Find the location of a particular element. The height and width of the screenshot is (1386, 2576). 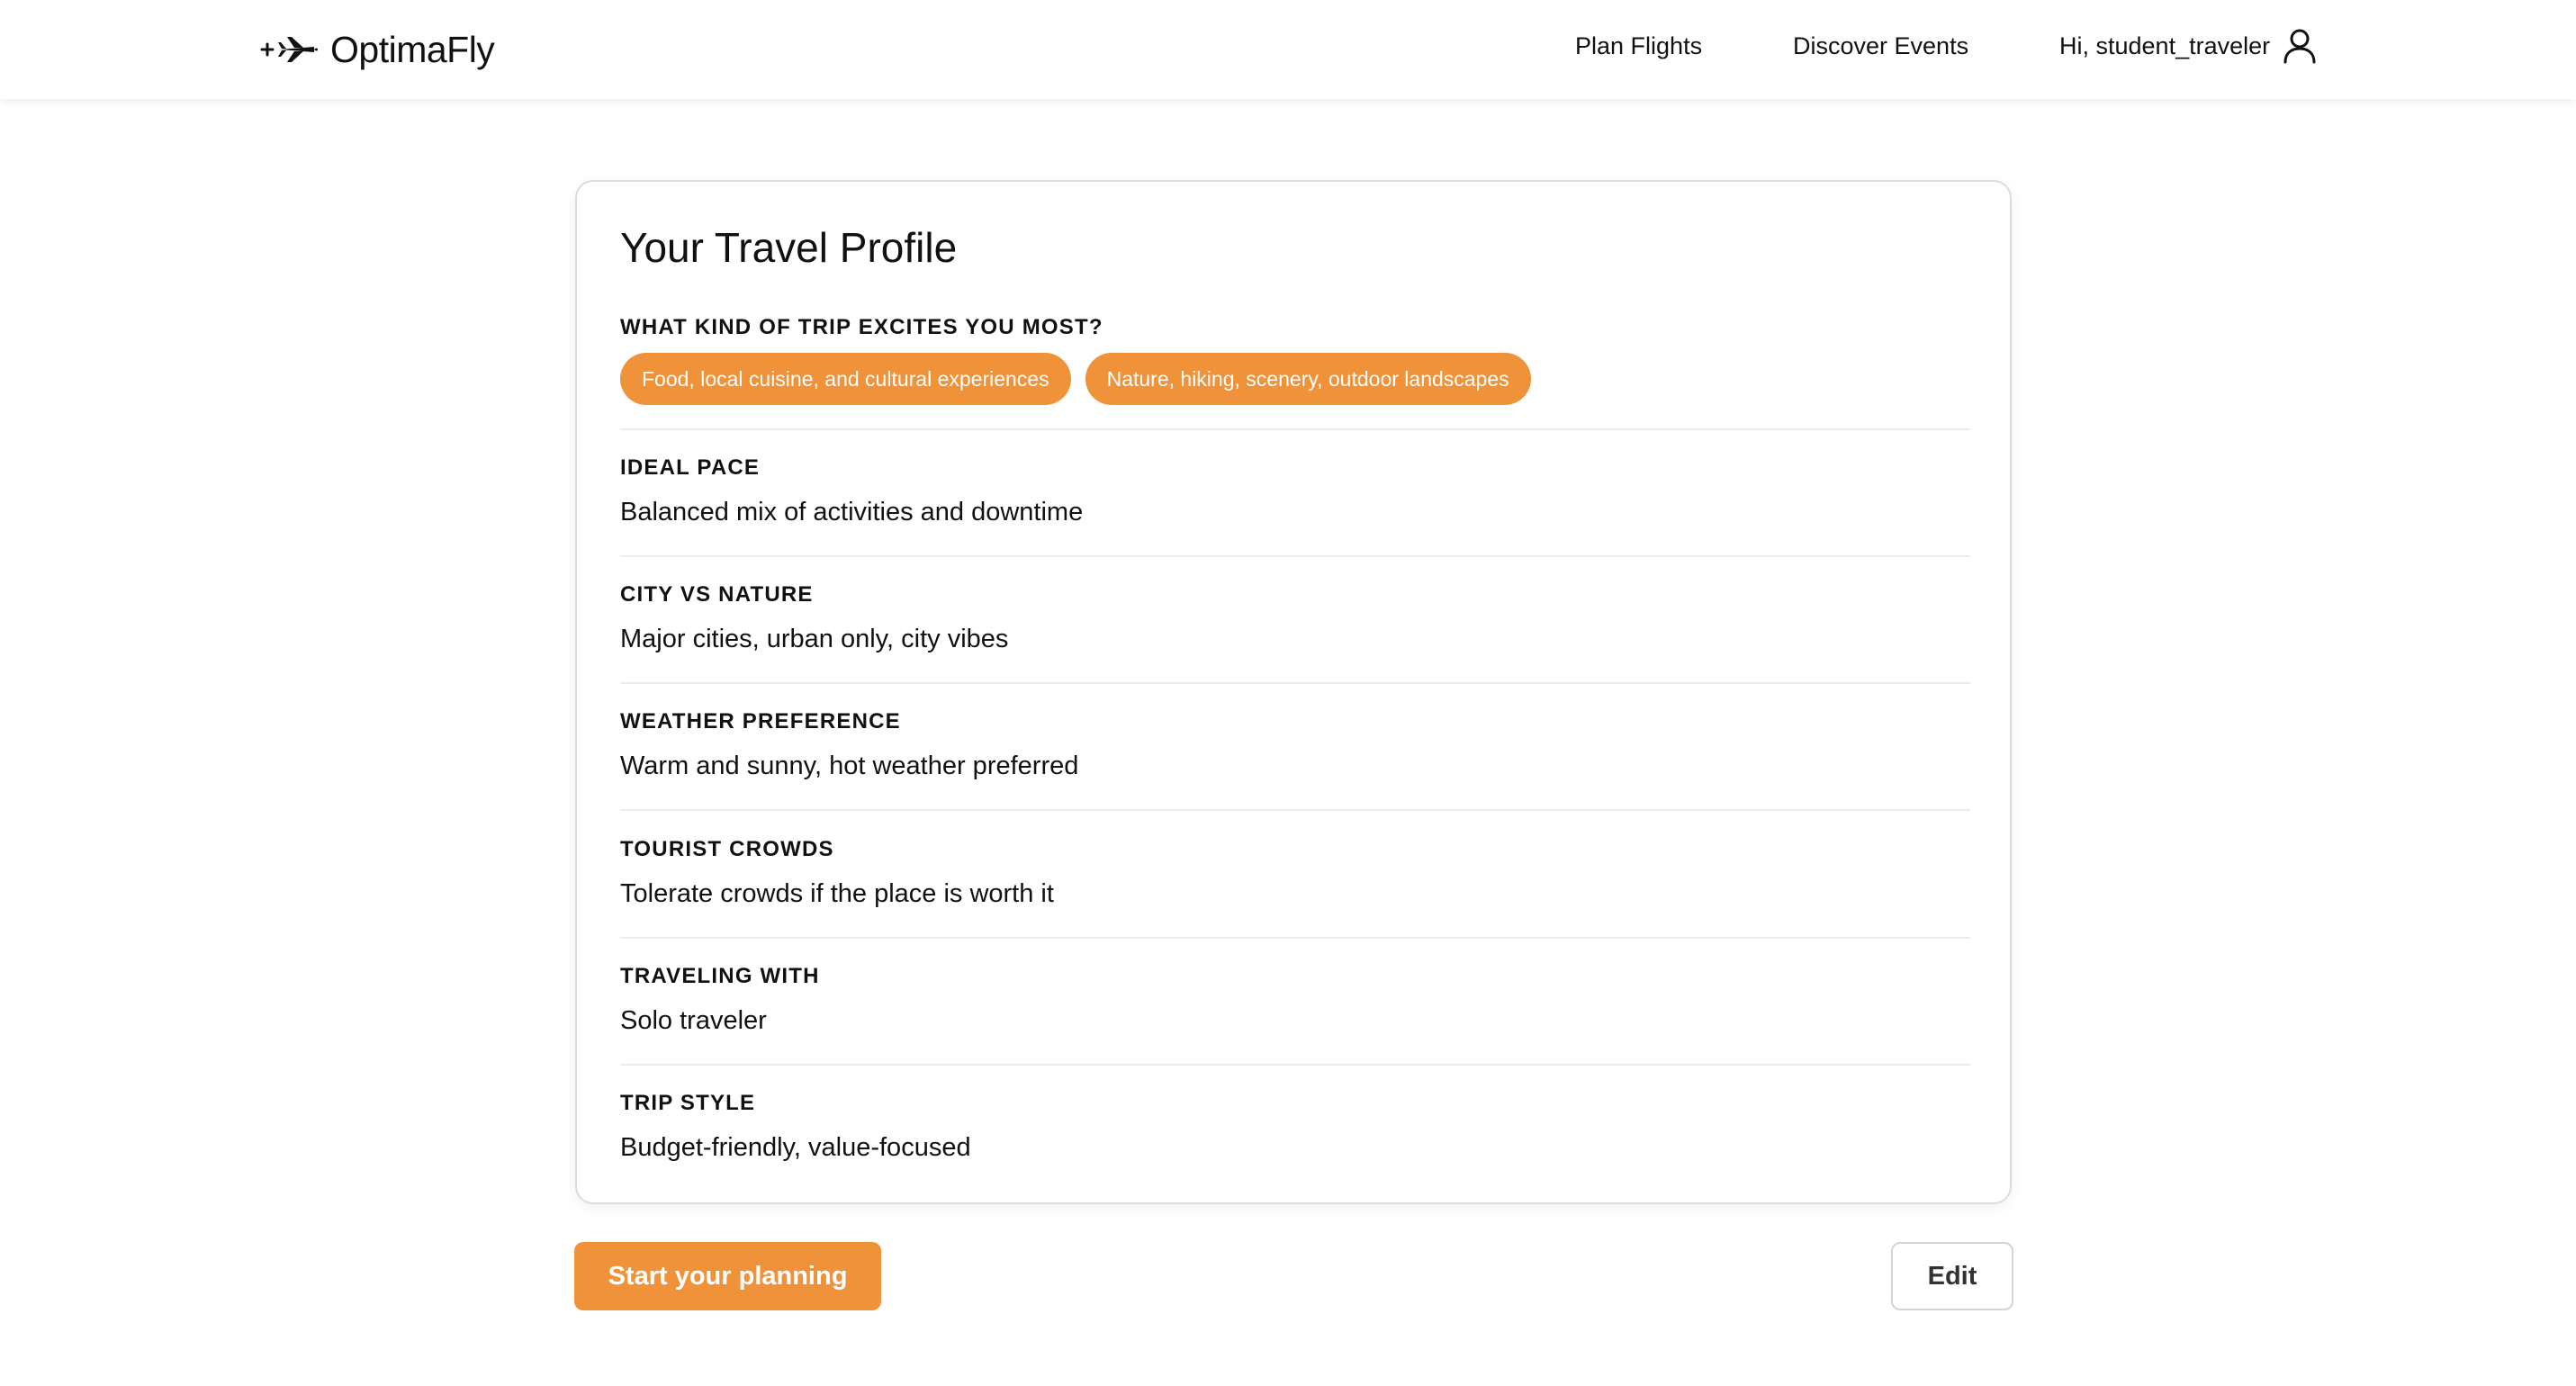

profile-title: Your Travel Profile is located at coordinates (789, 247).